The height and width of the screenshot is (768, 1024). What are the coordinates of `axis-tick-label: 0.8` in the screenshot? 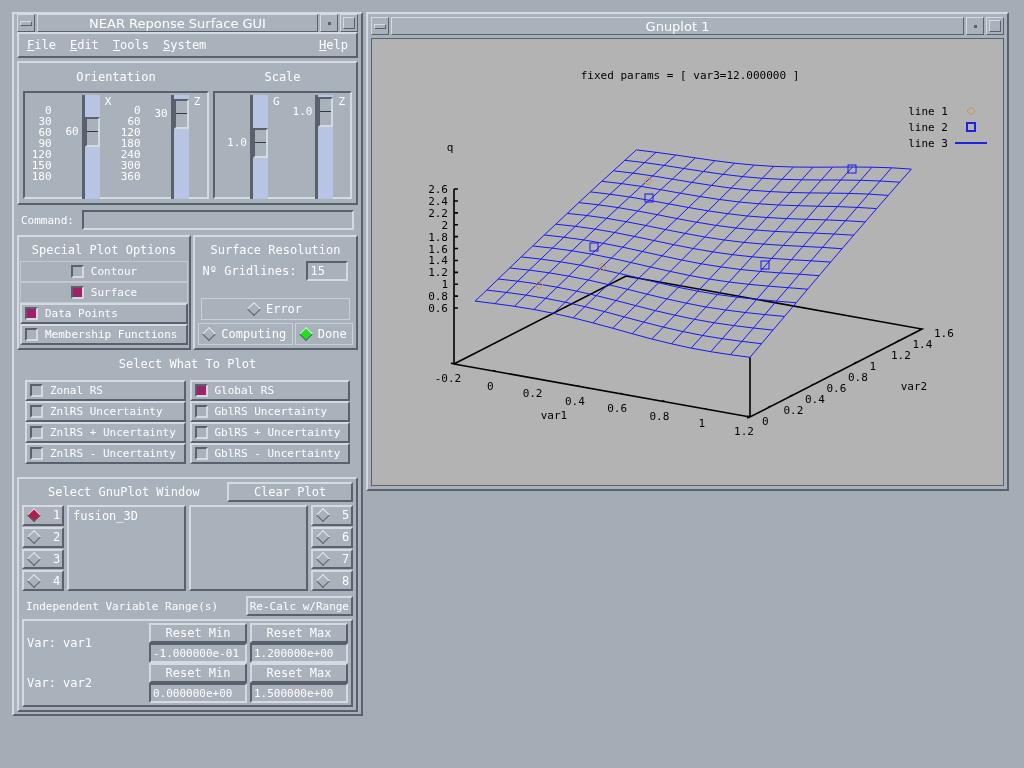 It's located at (659, 416).